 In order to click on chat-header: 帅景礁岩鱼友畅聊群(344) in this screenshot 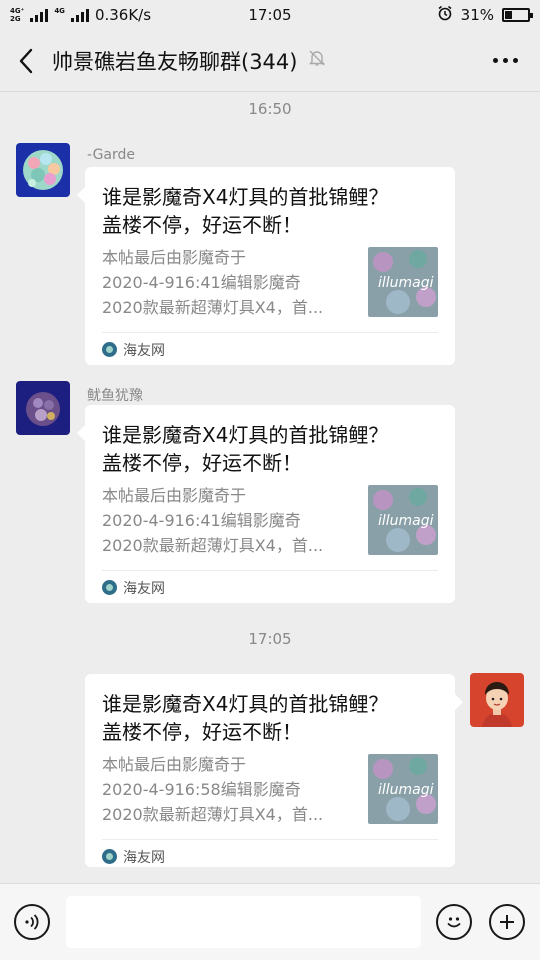, I will do `click(270, 61)`.